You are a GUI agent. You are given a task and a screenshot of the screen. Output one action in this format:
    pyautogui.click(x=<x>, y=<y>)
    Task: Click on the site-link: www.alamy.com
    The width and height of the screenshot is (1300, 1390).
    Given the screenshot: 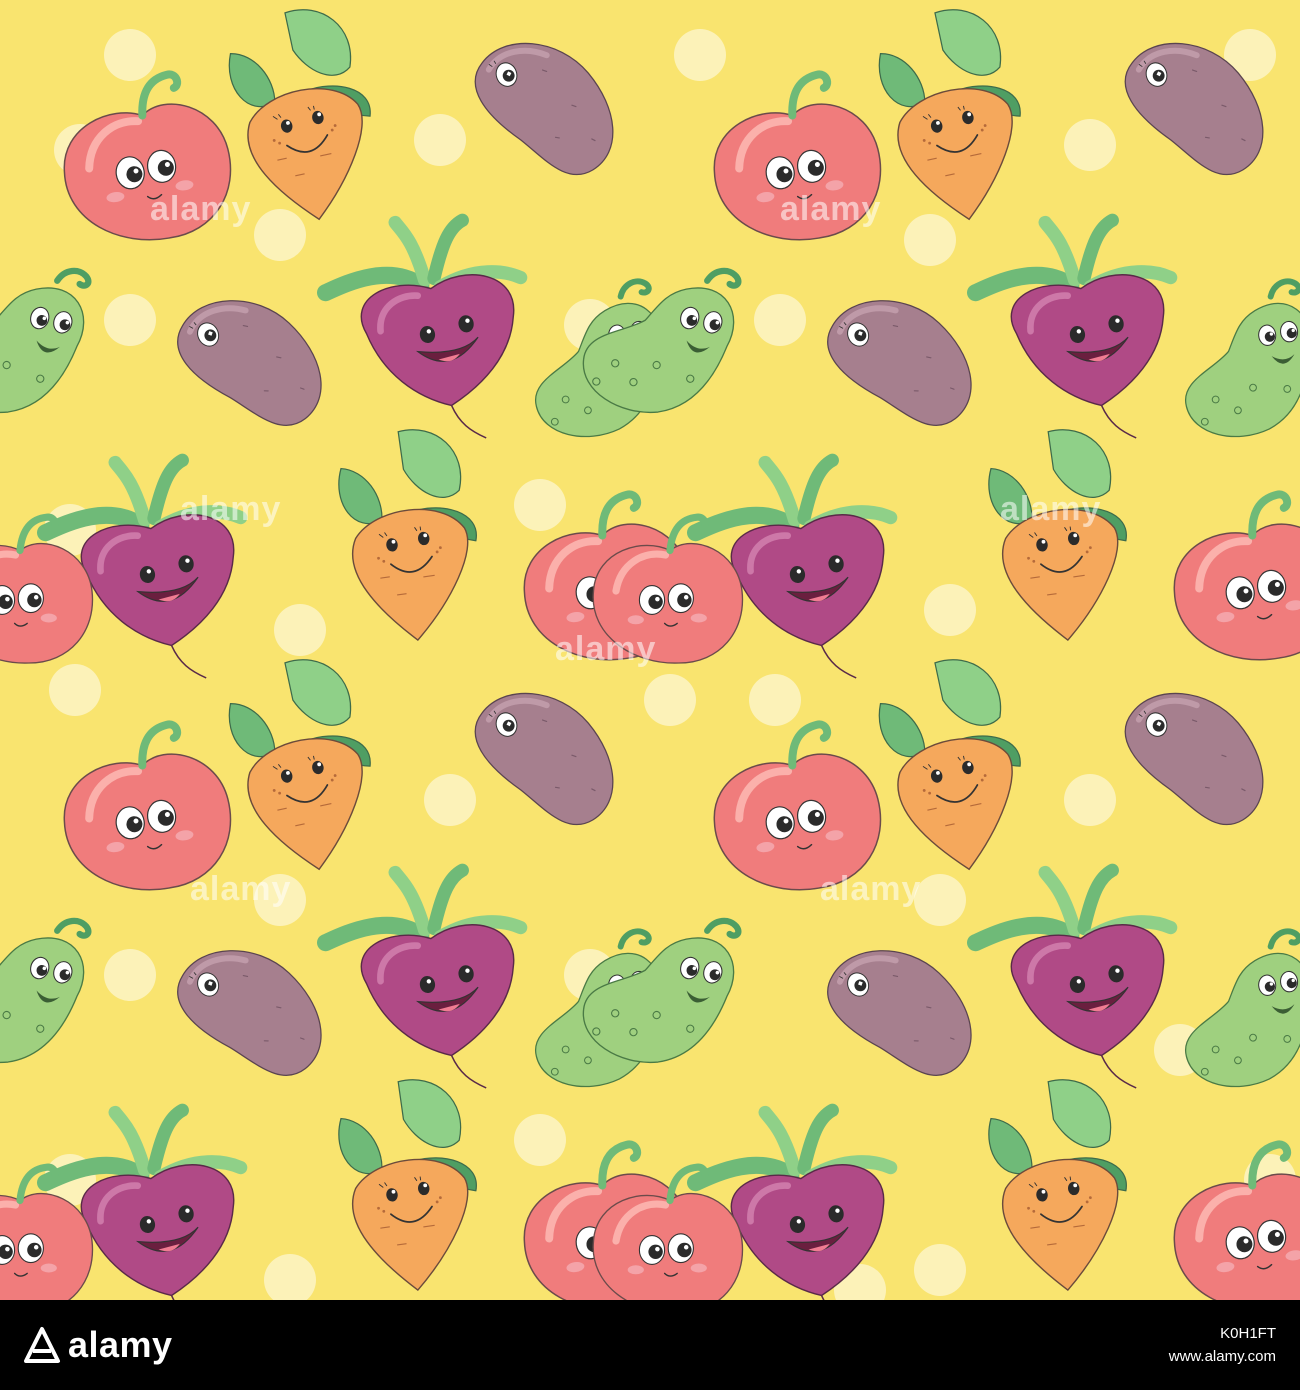 What is the action you would take?
    pyautogui.click(x=1222, y=1356)
    